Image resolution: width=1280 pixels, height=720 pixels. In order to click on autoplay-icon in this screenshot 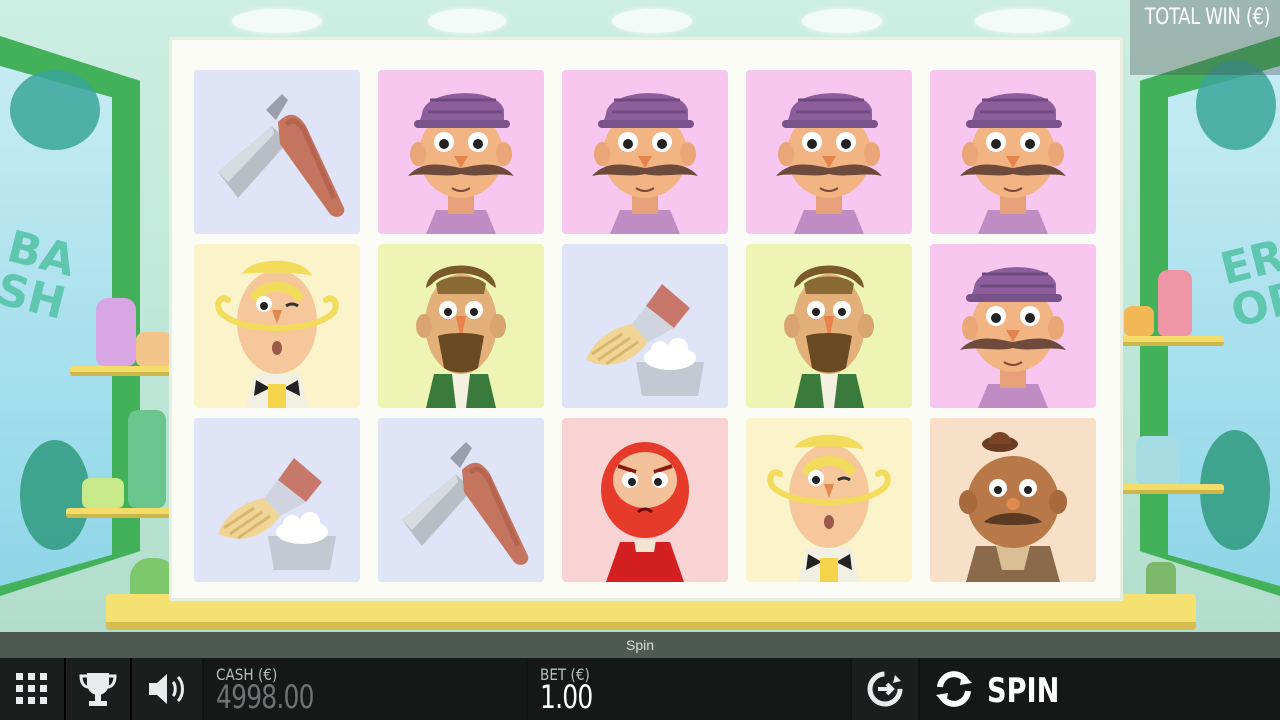, I will do `click(885, 689)`.